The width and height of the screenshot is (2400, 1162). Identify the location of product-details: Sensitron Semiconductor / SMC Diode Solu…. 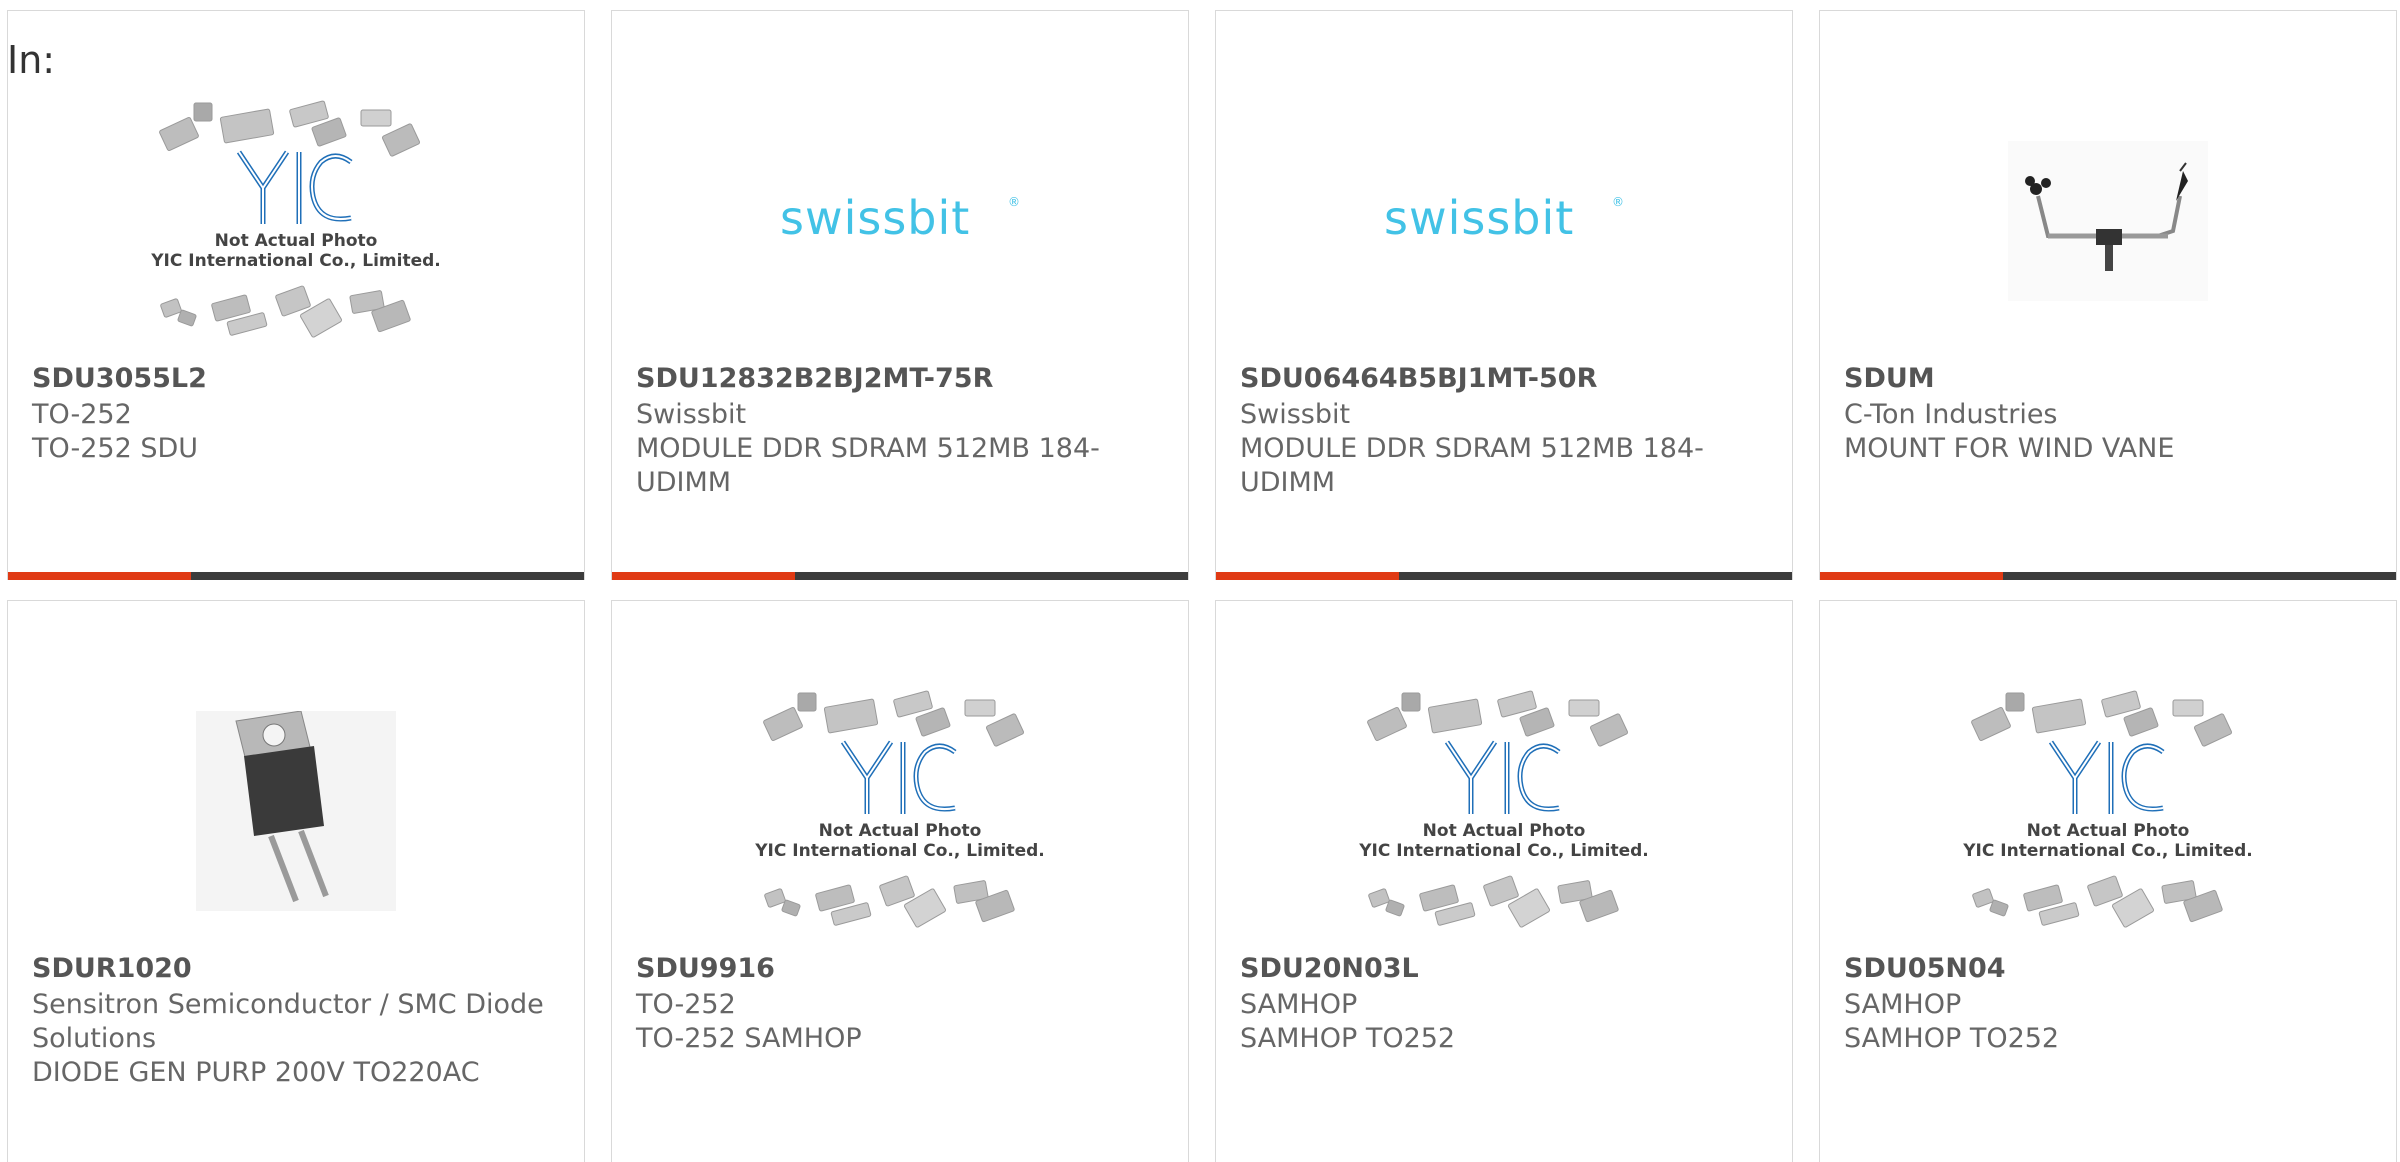
(296, 1039).